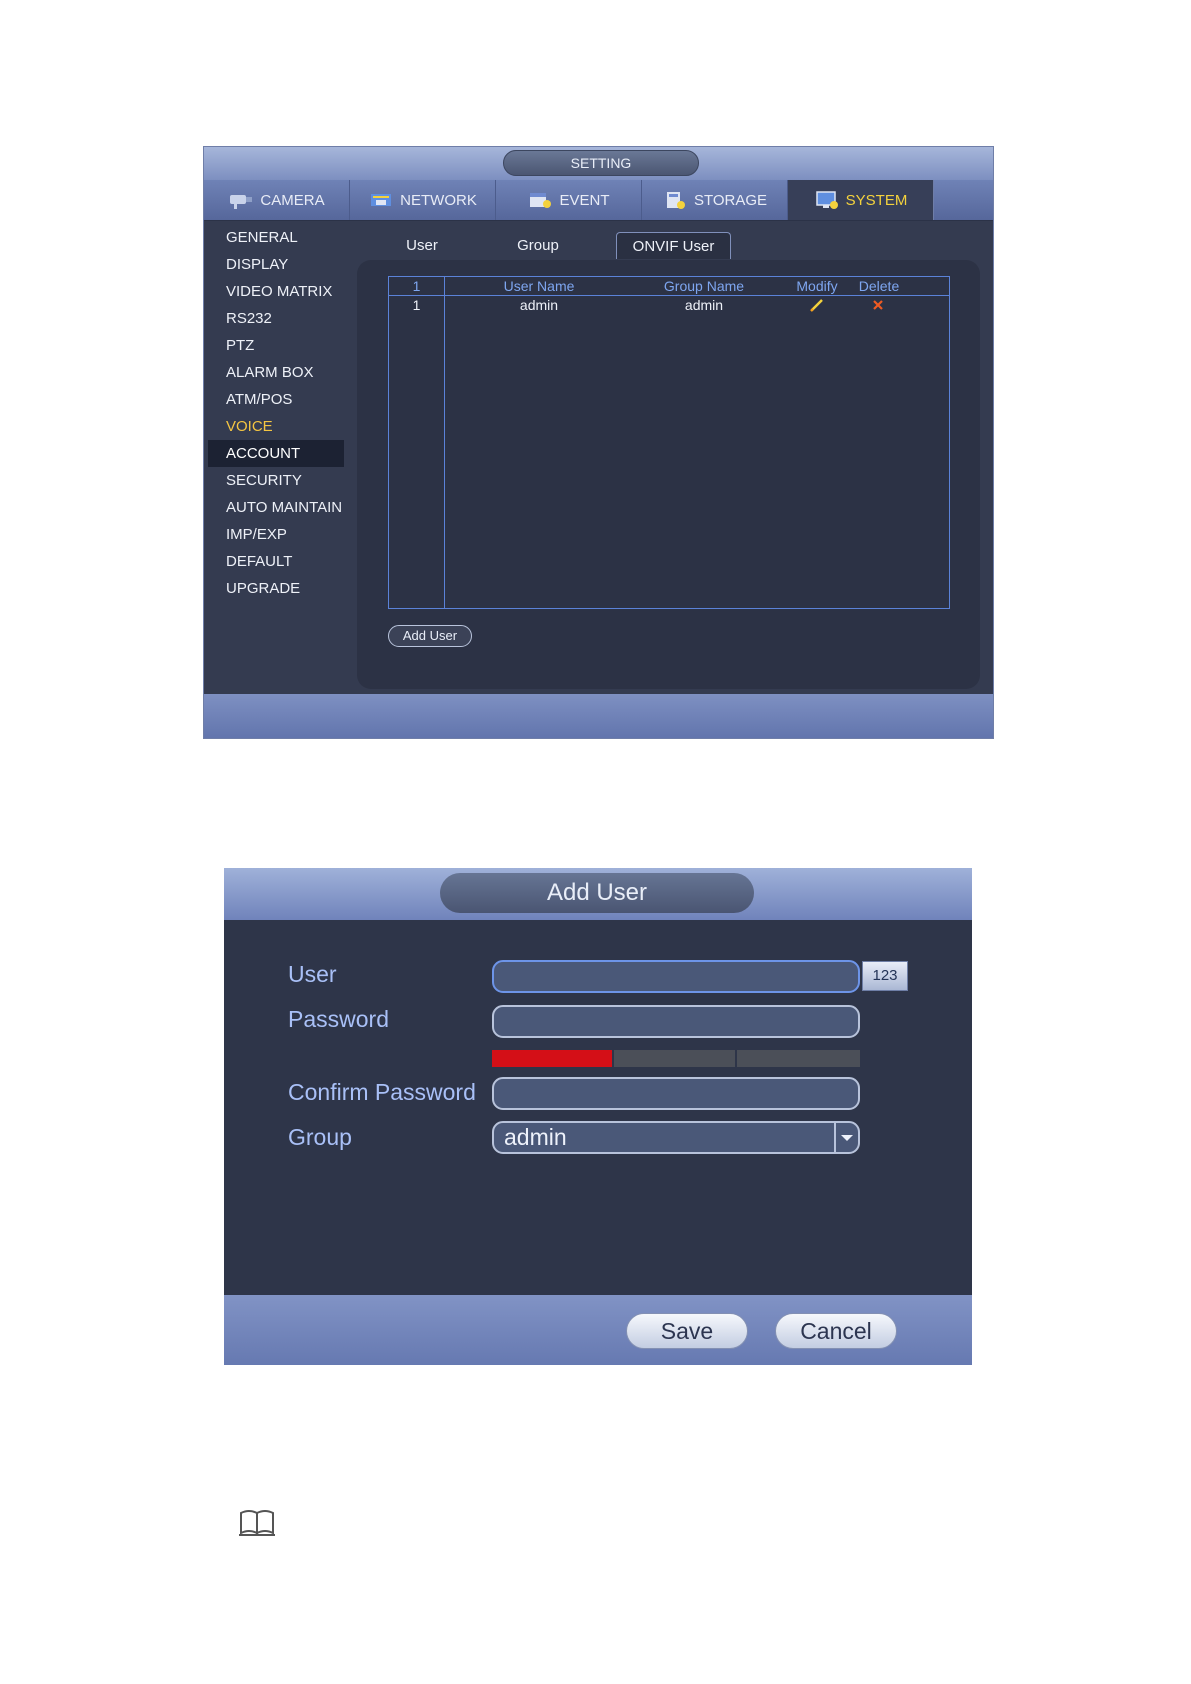 The image size is (1191, 1684). I want to click on add-user-button: Add User, so click(430, 636).